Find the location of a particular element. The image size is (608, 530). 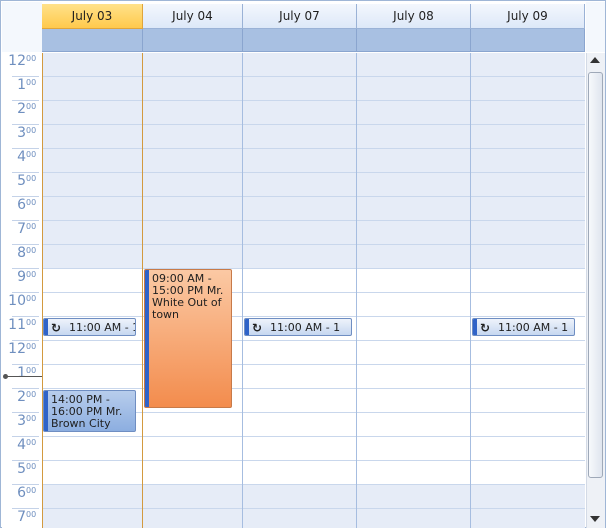

day-header-july-09: July 09 is located at coordinates (528, 16).